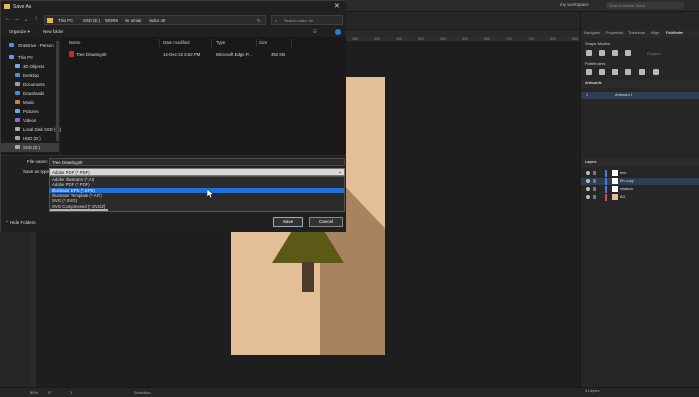 The width and height of the screenshot is (699, 397). I want to click on tree-trunk, so click(308, 277).